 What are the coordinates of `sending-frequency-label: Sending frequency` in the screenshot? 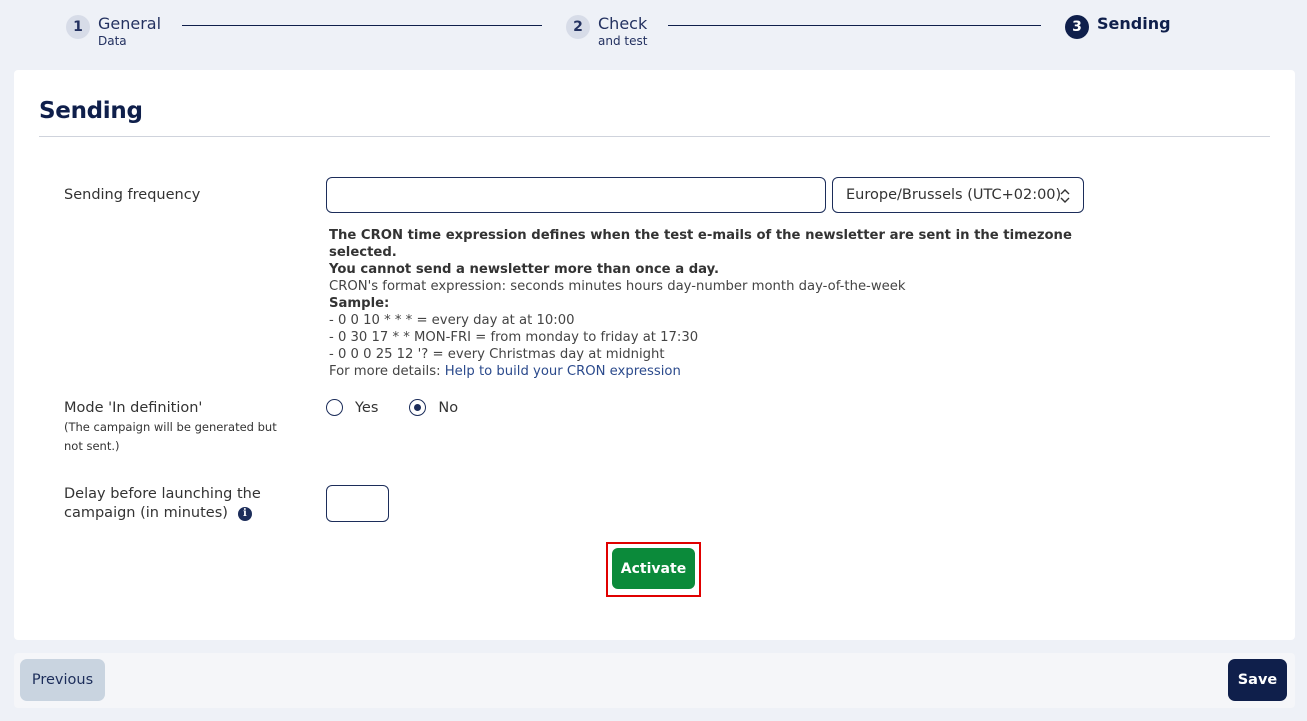 It's located at (132, 195).